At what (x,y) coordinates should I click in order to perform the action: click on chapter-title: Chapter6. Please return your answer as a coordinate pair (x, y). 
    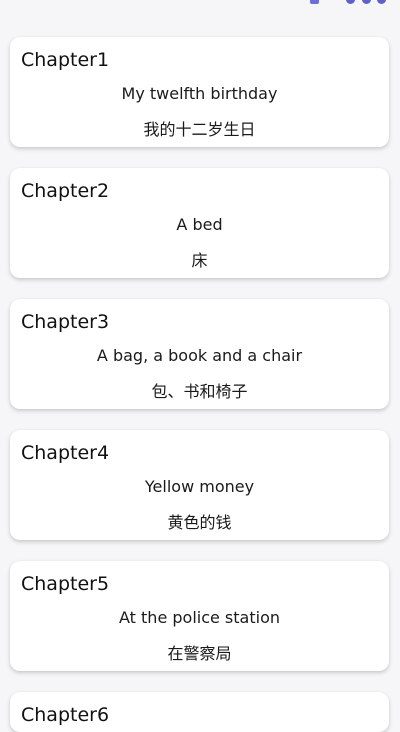
    Looking at the image, I should click on (65, 715).